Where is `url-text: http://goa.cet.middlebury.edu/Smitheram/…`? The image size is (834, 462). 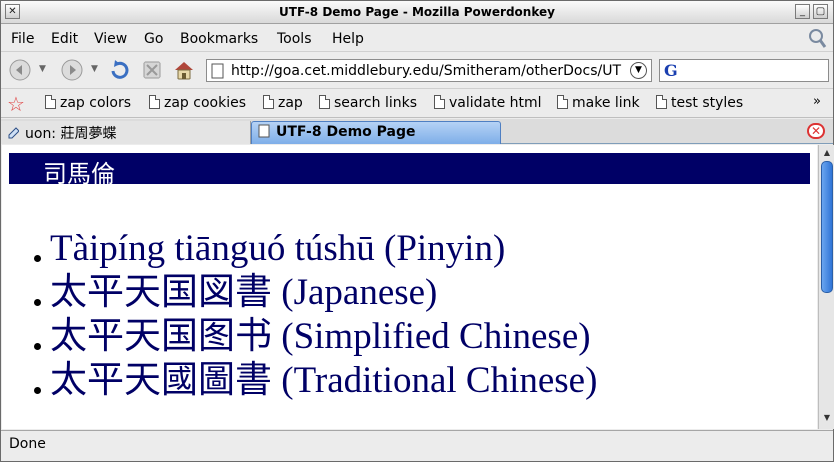 url-text: http://goa.cet.middlebury.edu/Smitheram/… is located at coordinates (426, 71).